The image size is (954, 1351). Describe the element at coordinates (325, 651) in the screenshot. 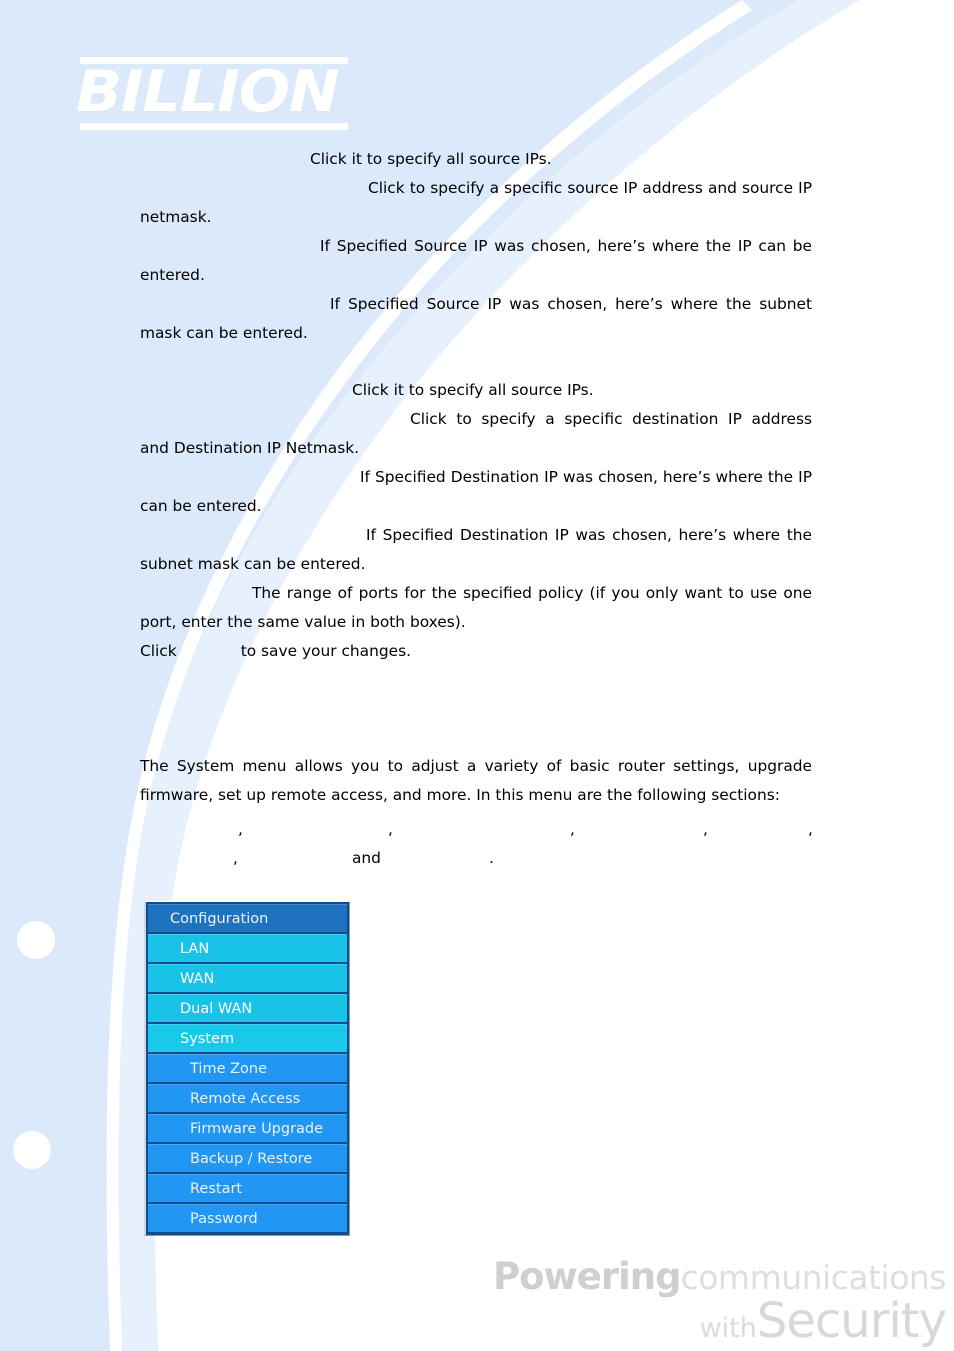

I see `apply-hint-suffix: to save your changes.` at that location.